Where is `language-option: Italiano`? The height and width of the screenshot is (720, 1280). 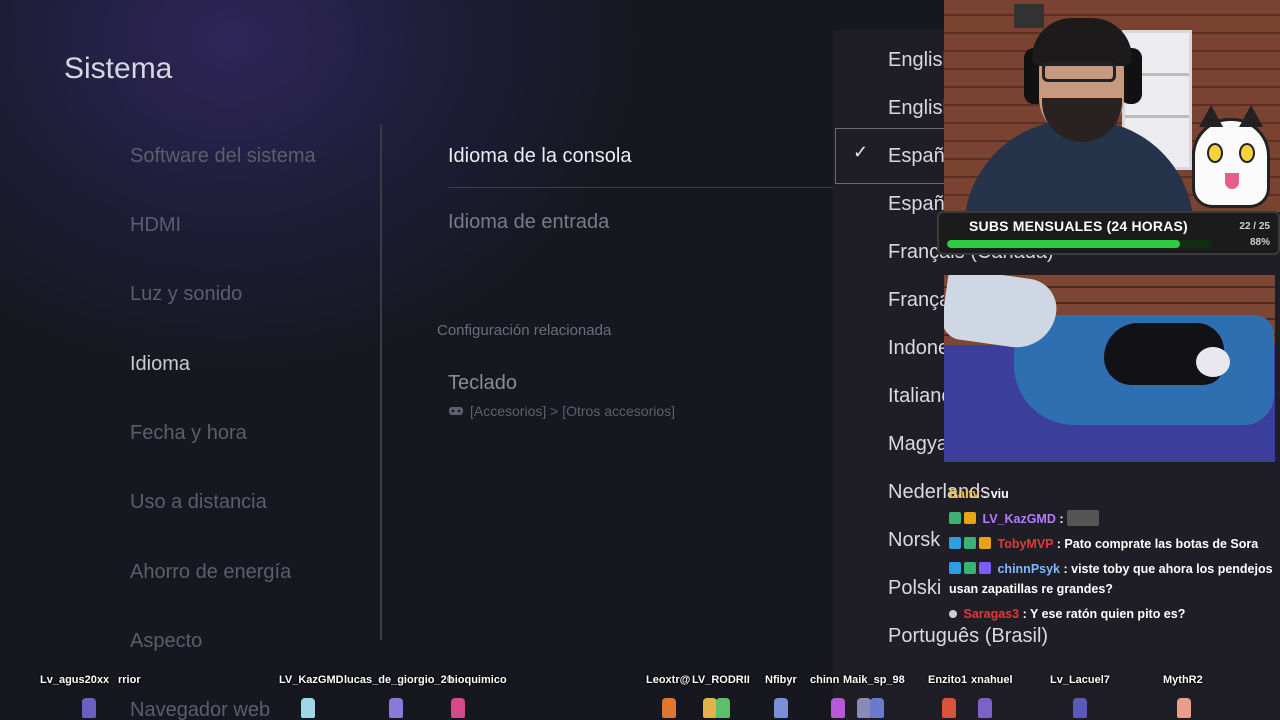 language-option: Italiano is located at coordinates (920, 396).